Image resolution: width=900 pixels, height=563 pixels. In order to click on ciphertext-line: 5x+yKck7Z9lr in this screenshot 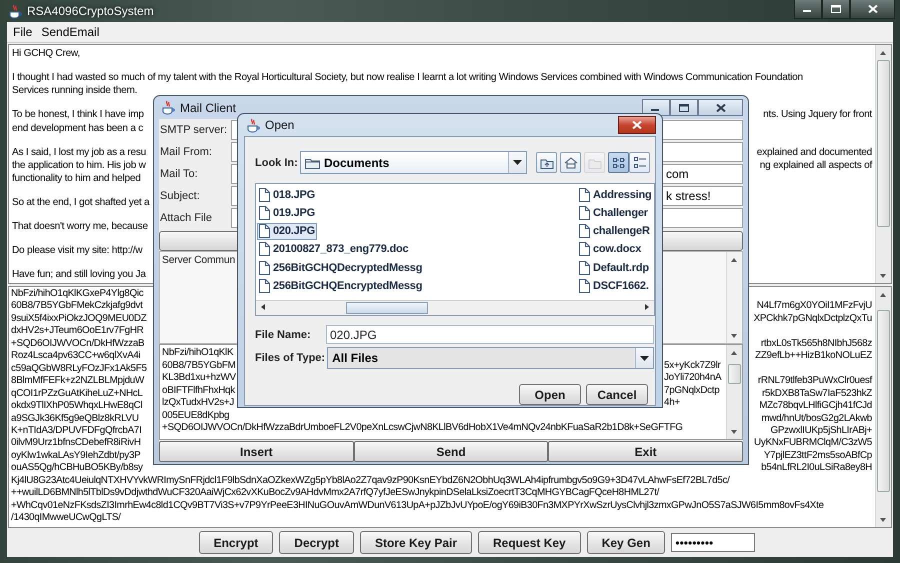, I will do `click(692, 366)`.